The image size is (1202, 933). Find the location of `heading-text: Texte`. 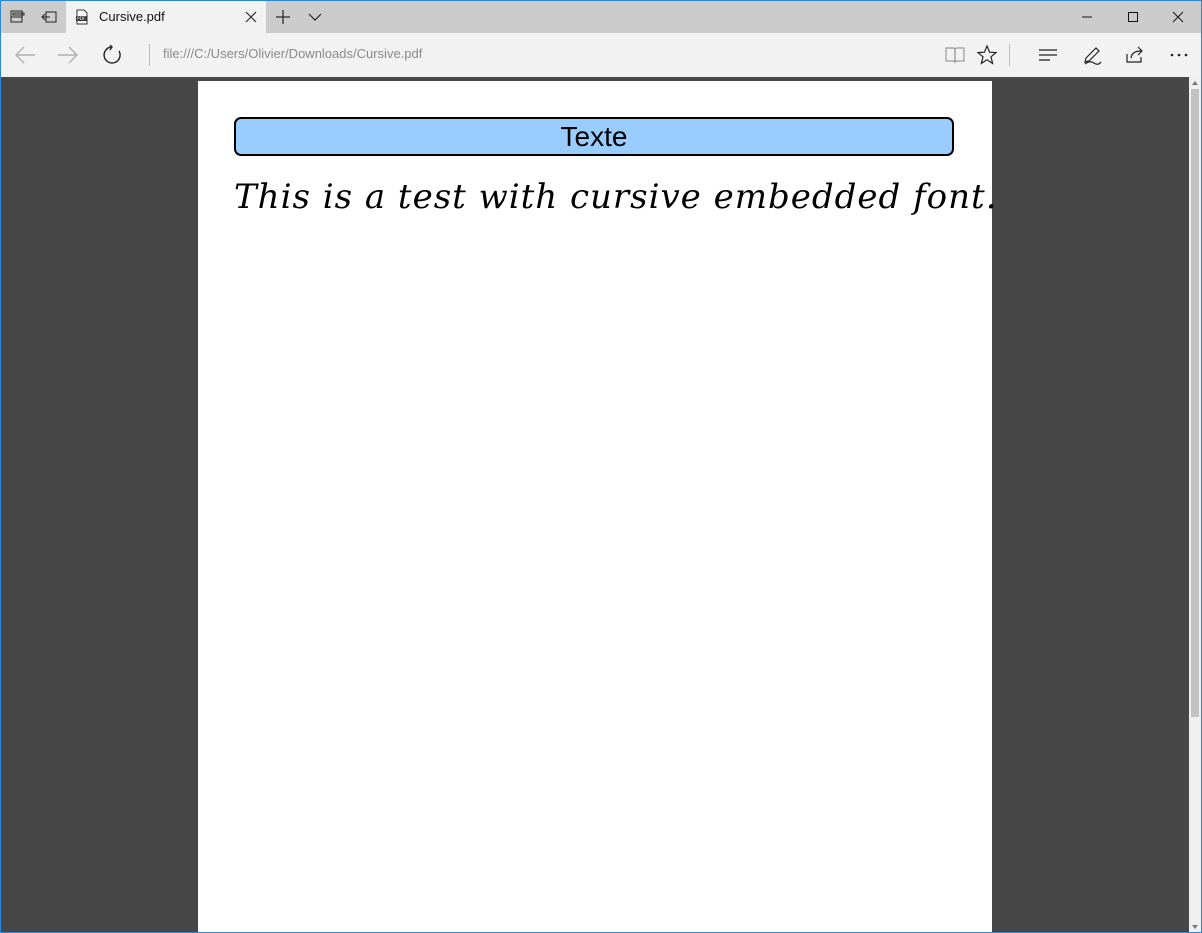

heading-text: Texte is located at coordinates (594, 136).